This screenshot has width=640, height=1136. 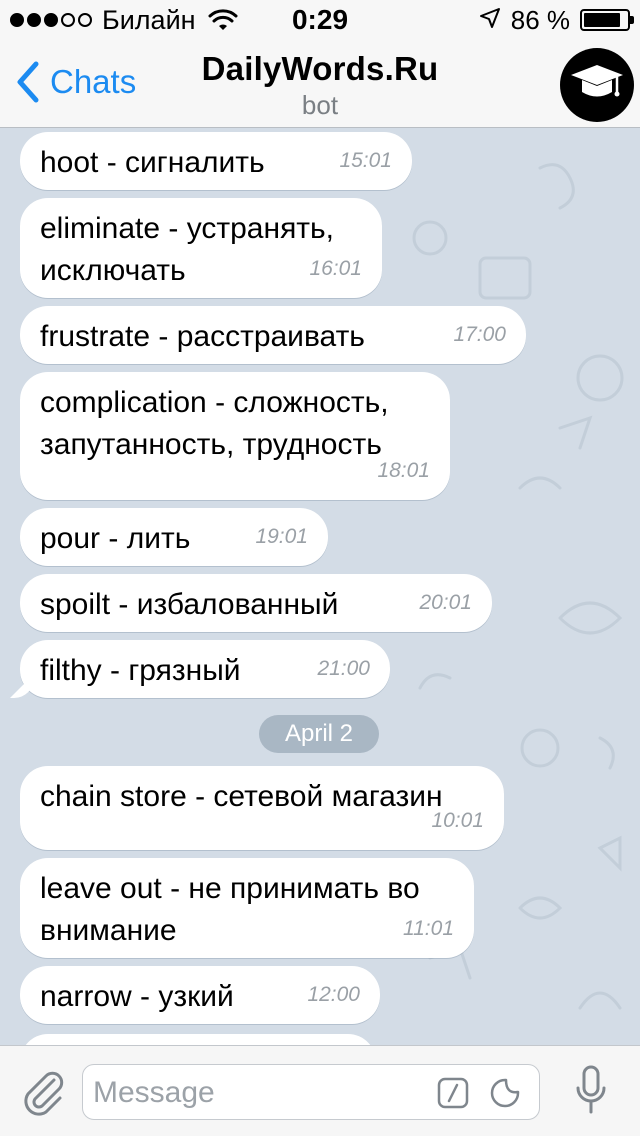 I want to click on graduation-cap-icon, so click(x=597, y=85).